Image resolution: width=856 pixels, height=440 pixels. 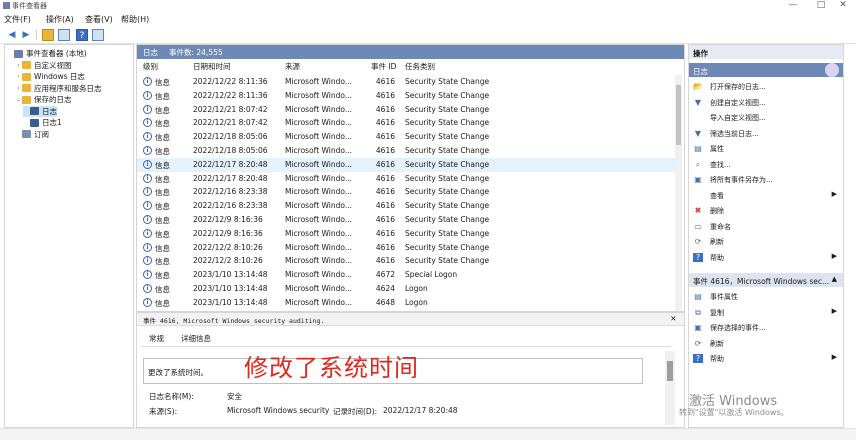 I want to click on tree-node-label: 应用程序和服务日志, so click(x=68, y=88).